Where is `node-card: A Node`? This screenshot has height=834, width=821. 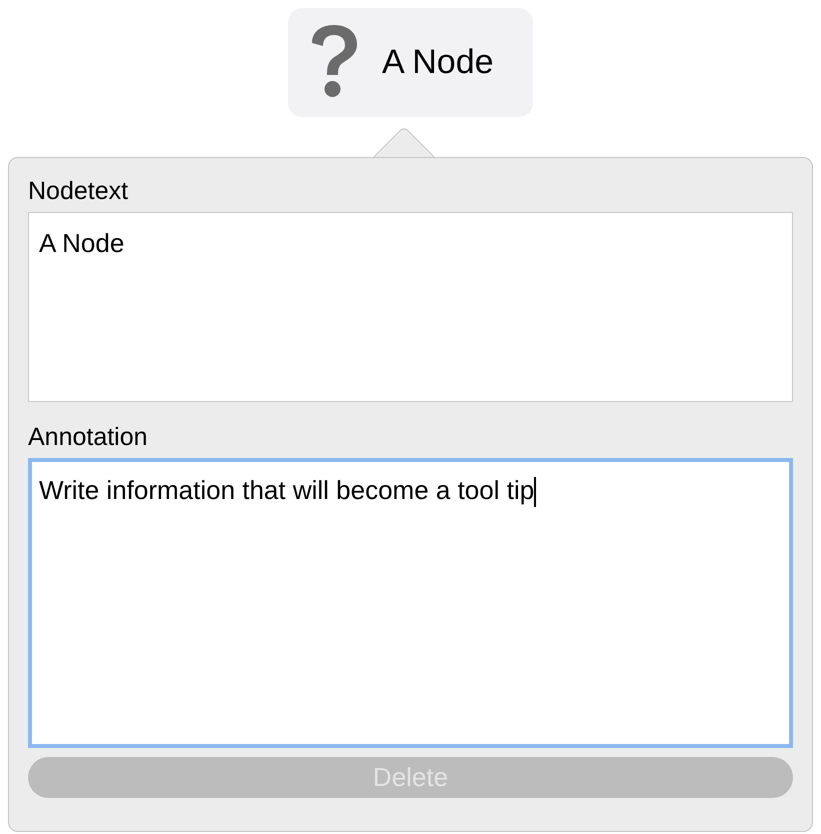
node-card: A Node is located at coordinates (410, 62).